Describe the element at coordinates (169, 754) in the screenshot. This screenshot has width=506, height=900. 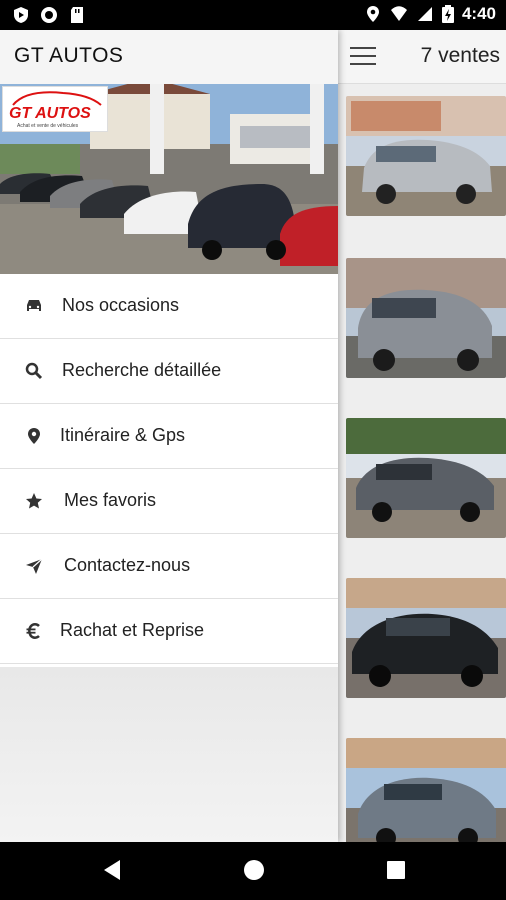
I see `drawer-footer` at that location.